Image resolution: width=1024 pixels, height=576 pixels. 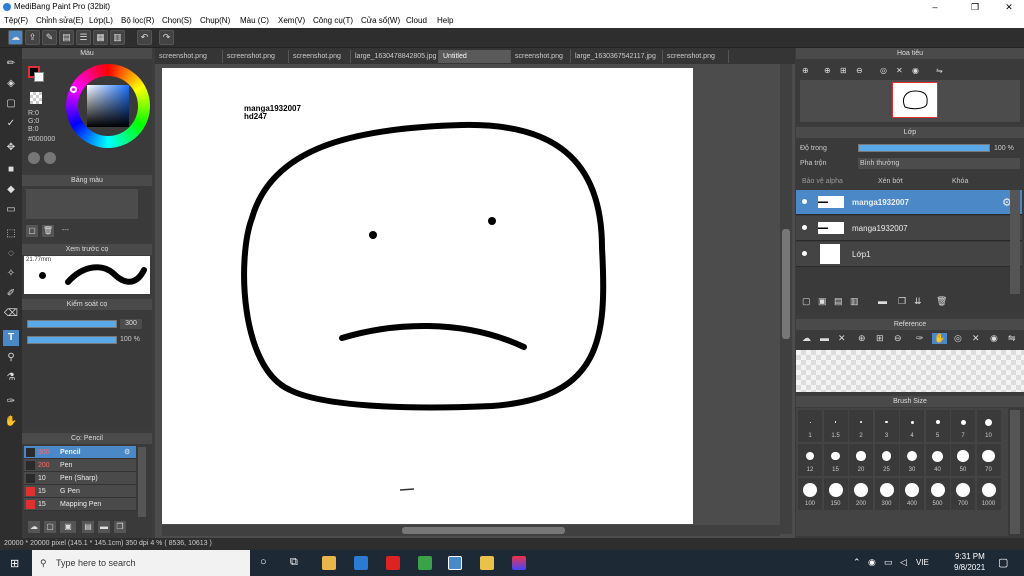 I want to click on note-icon: ▤, so click(x=66, y=37).